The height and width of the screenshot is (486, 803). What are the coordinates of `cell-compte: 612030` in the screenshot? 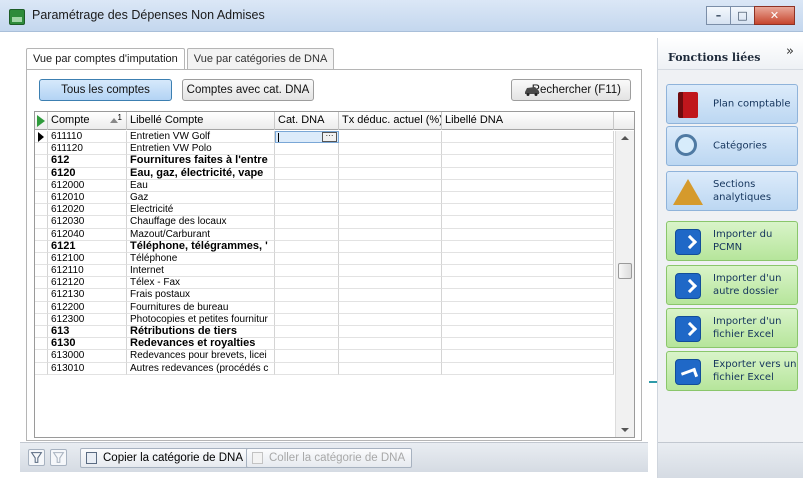 It's located at (87, 222).